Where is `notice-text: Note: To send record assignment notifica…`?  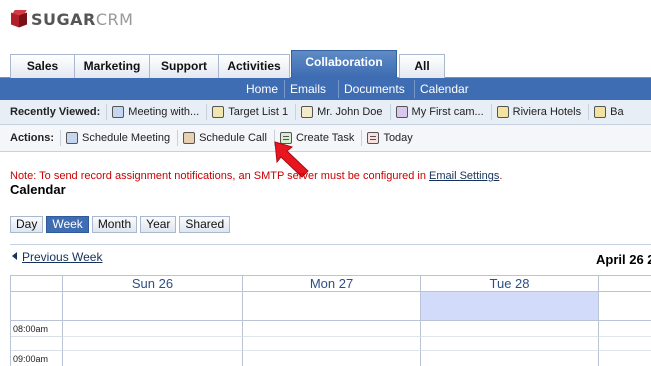 notice-text: Note: To send record assignment notifica… is located at coordinates (220, 176).